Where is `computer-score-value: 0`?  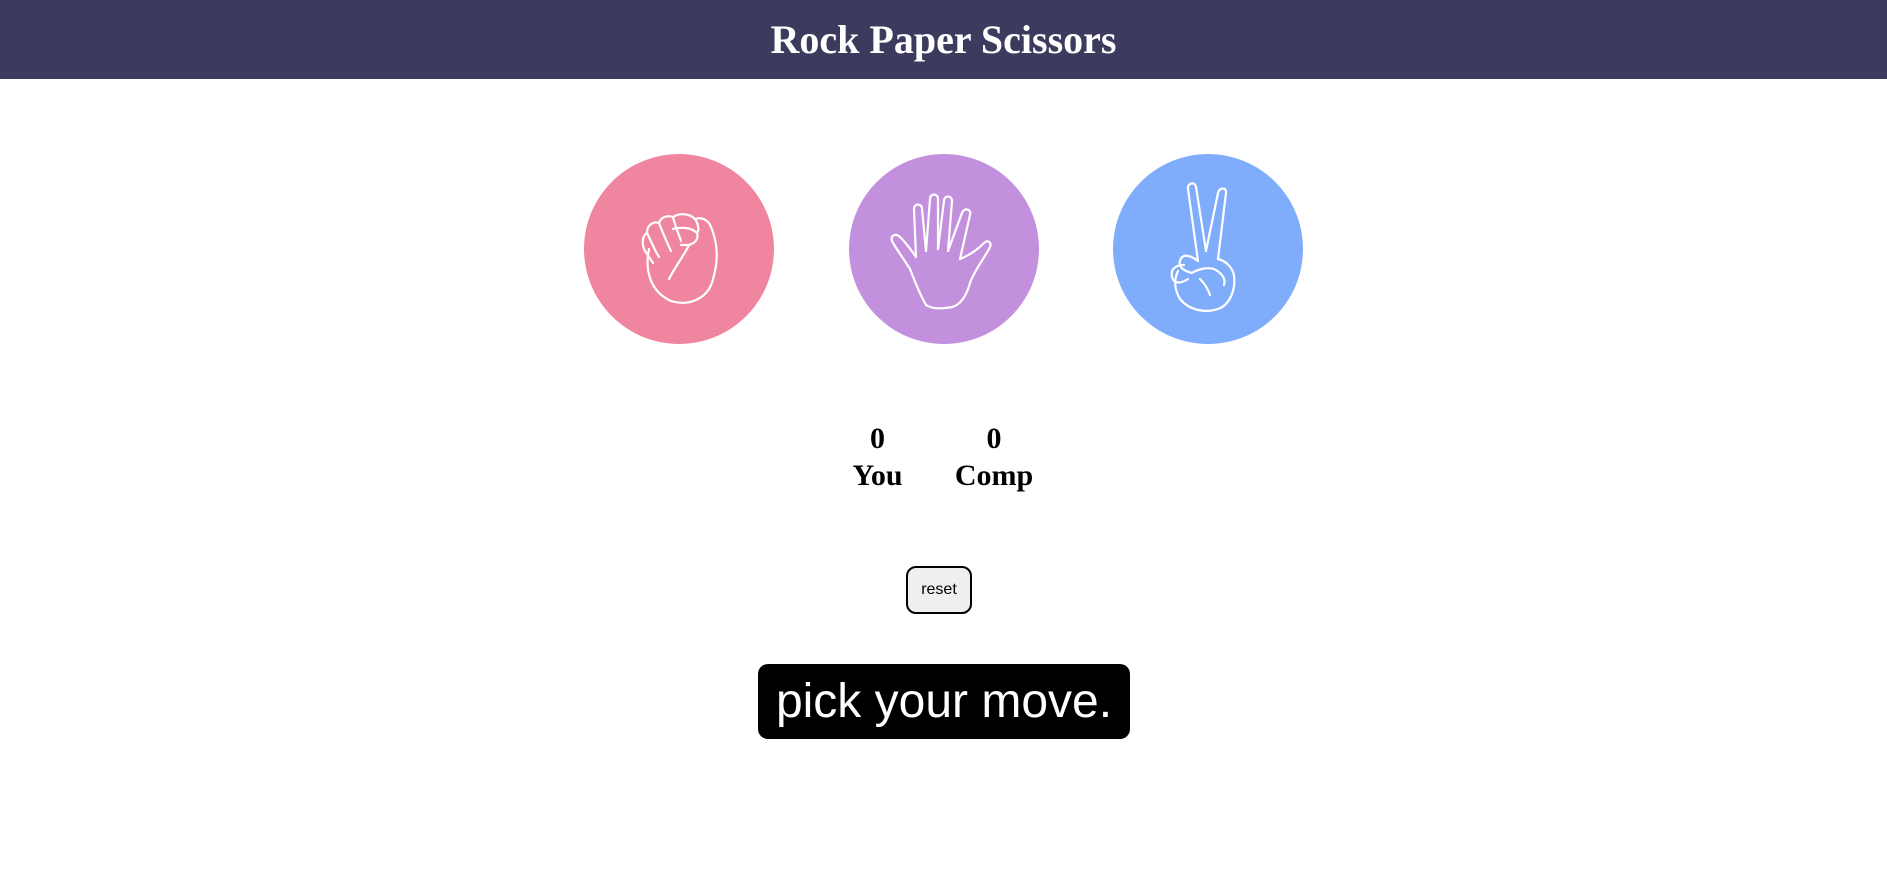 computer-score-value: 0 is located at coordinates (994, 438).